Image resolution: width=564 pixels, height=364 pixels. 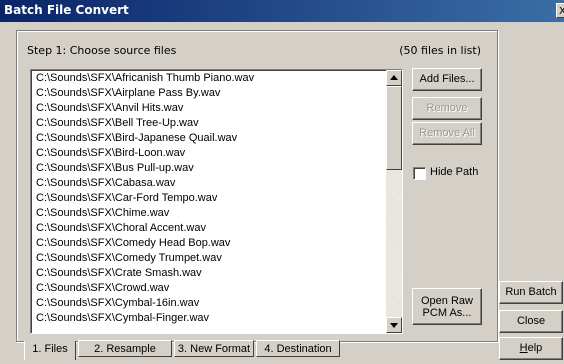 I want to click on file-count: (50 files in list), so click(x=440, y=50).